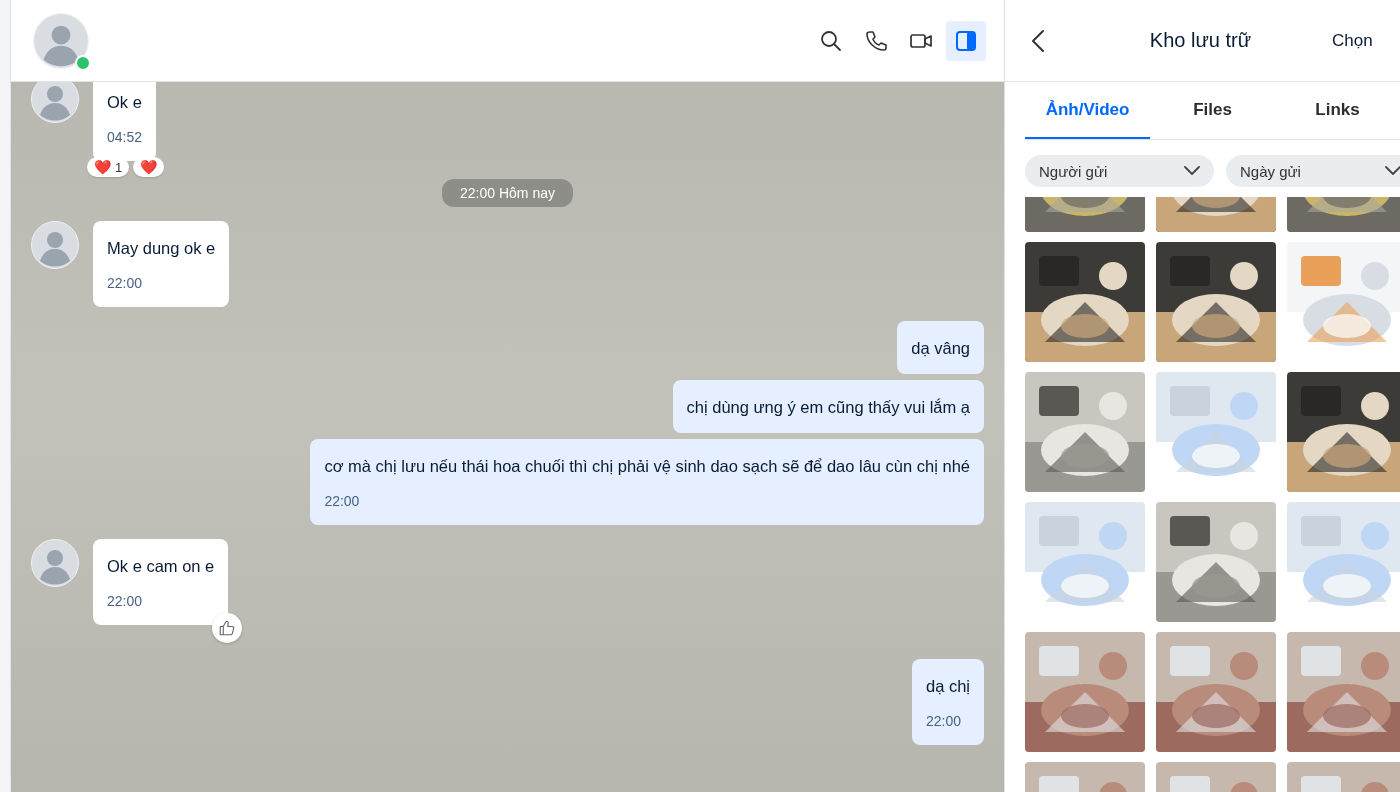 This screenshot has height=792, width=1400. What do you see at coordinates (647, 466) in the screenshot?
I see `message-text: cơ mà chị lưu nếu thái hoa chuối thì chị phải vệ sinh dao sạch sẽ để dao lâu cùn chị nhé` at bounding box center [647, 466].